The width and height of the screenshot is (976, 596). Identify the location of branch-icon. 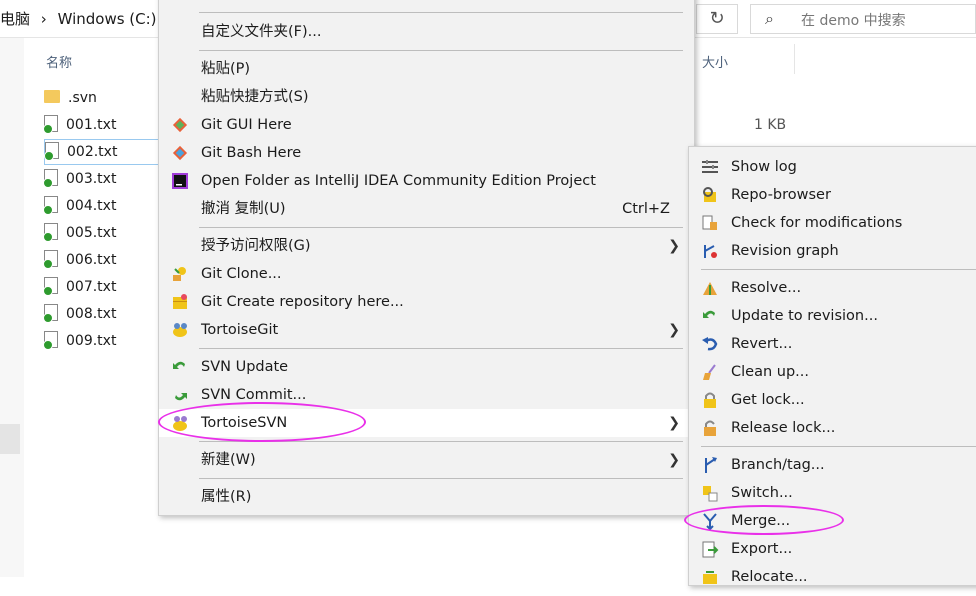
(710, 465).